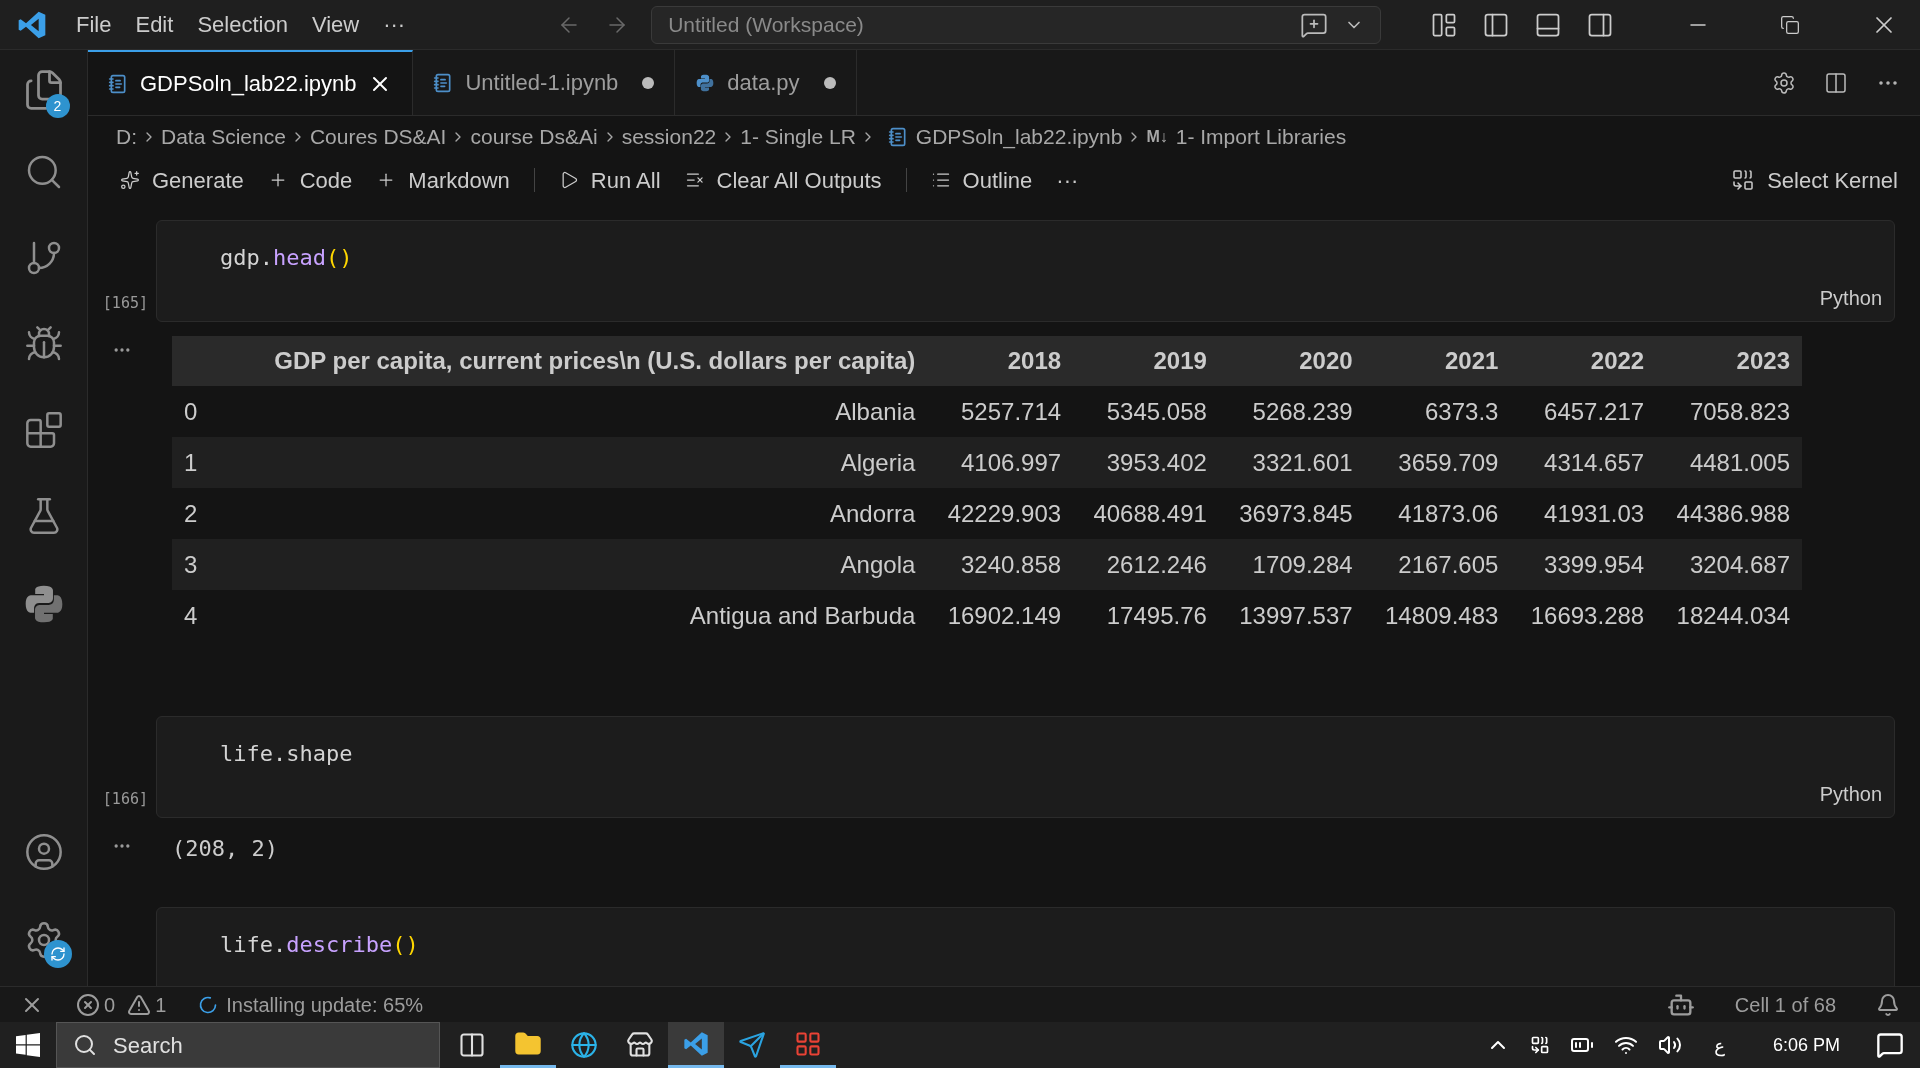 The image size is (1920, 1068). What do you see at coordinates (1261, 137) in the screenshot?
I see `breadcrumb-item: 1- Import Libraries` at bounding box center [1261, 137].